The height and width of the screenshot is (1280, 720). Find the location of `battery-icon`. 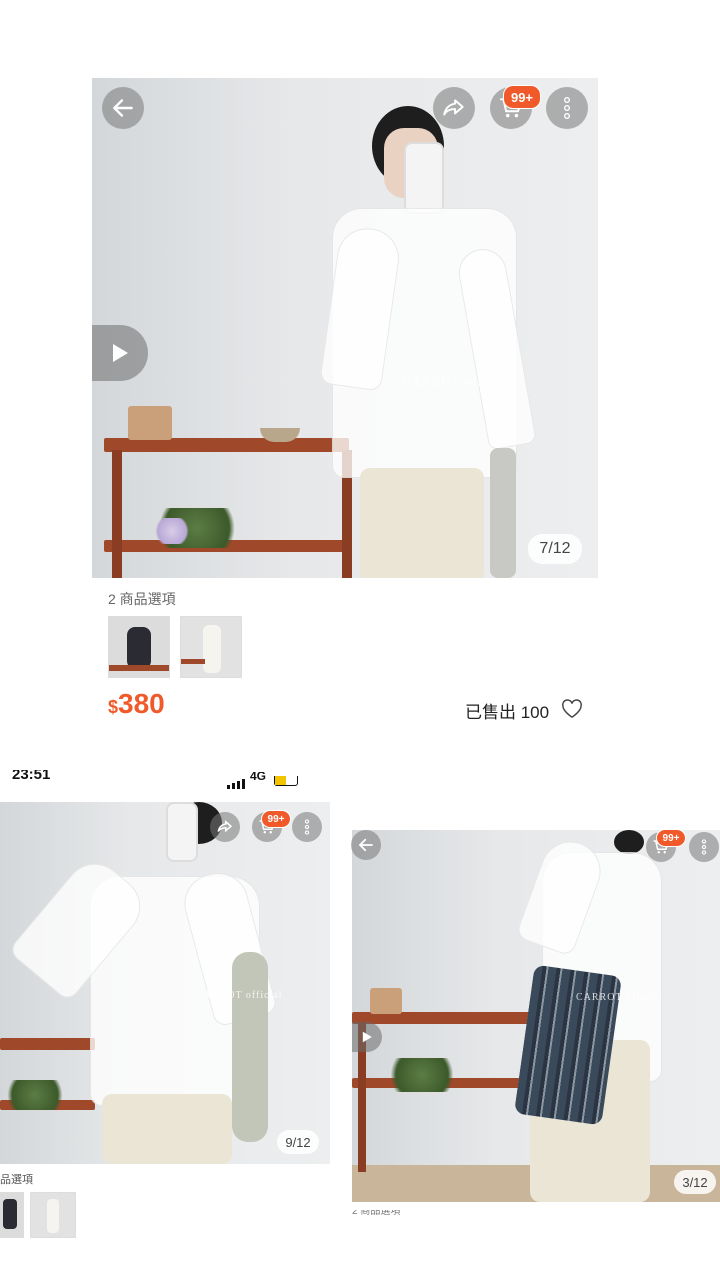

battery-icon is located at coordinates (286, 781).